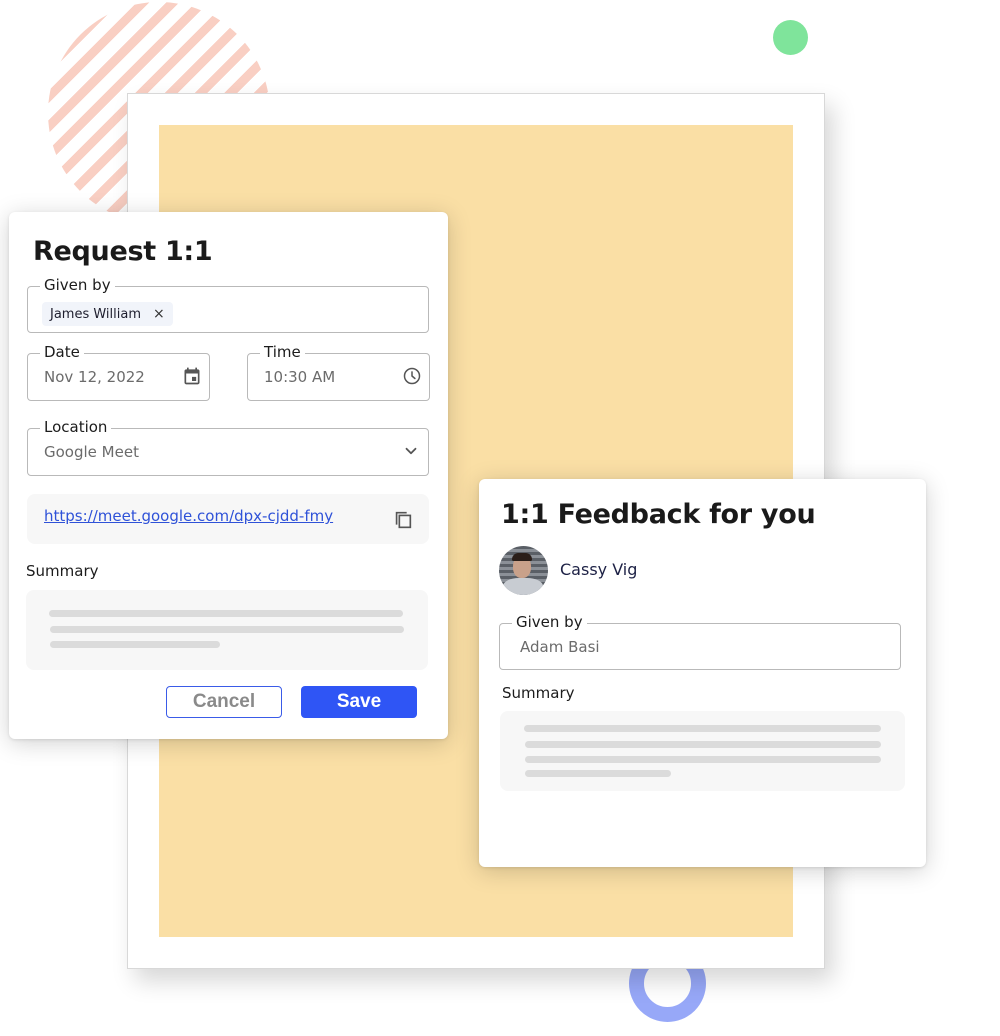 This screenshot has height=1036, width=1000. What do you see at coordinates (96, 314) in the screenshot?
I see `chip-label: James William` at bounding box center [96, 314].